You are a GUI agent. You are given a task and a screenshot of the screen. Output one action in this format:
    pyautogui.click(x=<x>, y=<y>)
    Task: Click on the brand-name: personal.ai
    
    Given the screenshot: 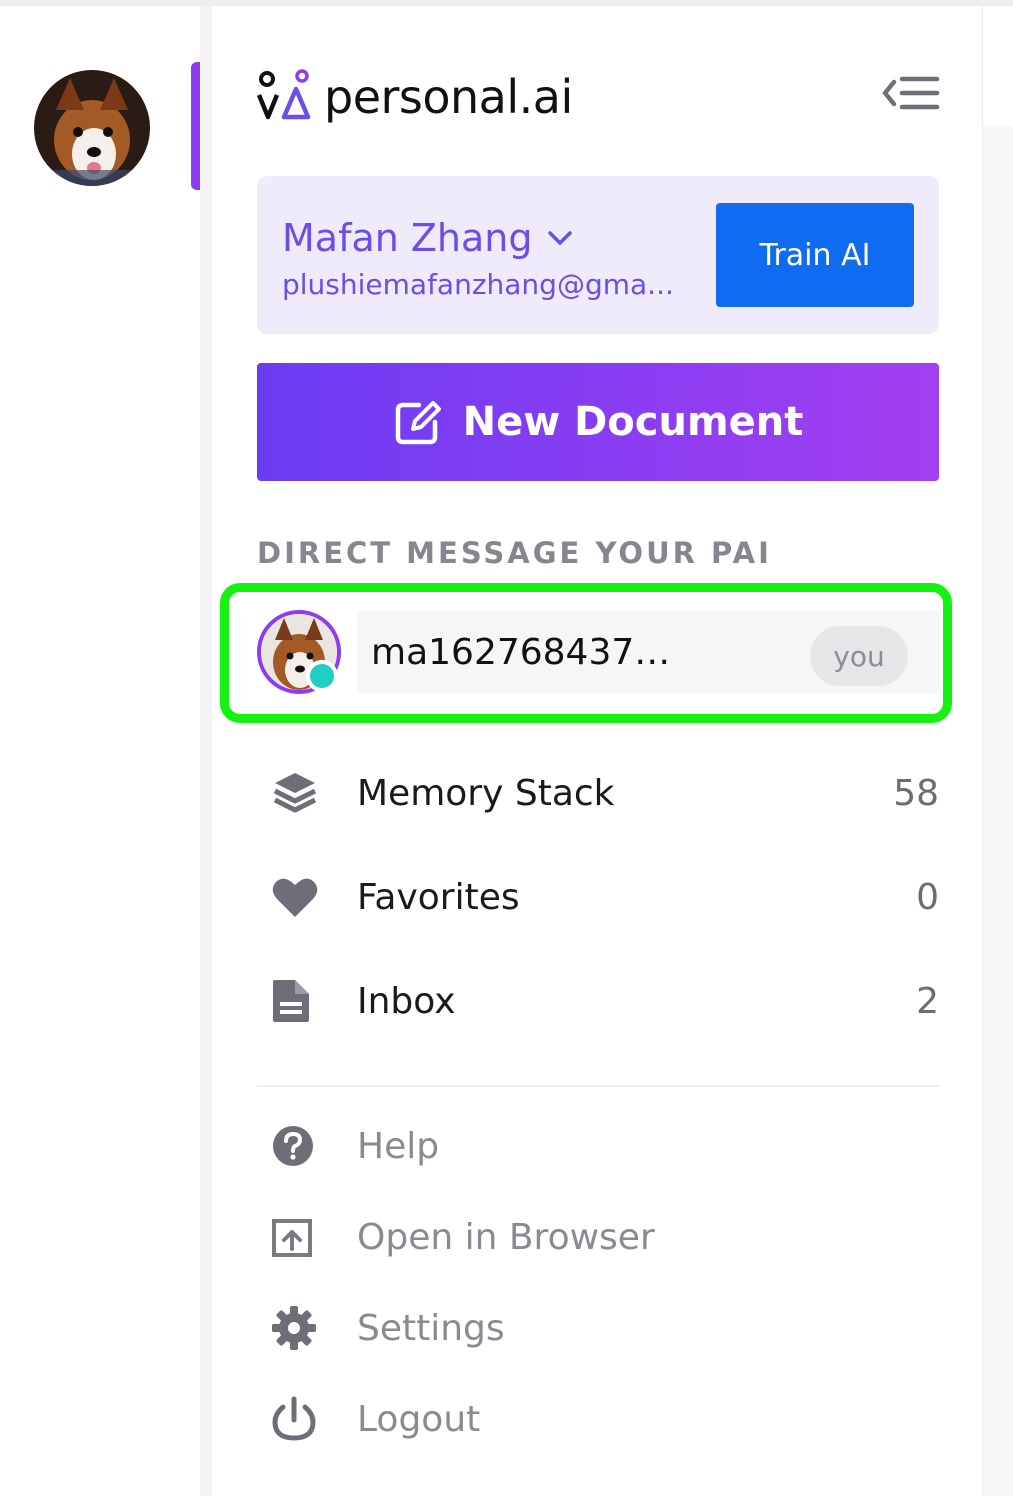 What is the action you would take?
    pyautogui.click(x=448, y=97)
    